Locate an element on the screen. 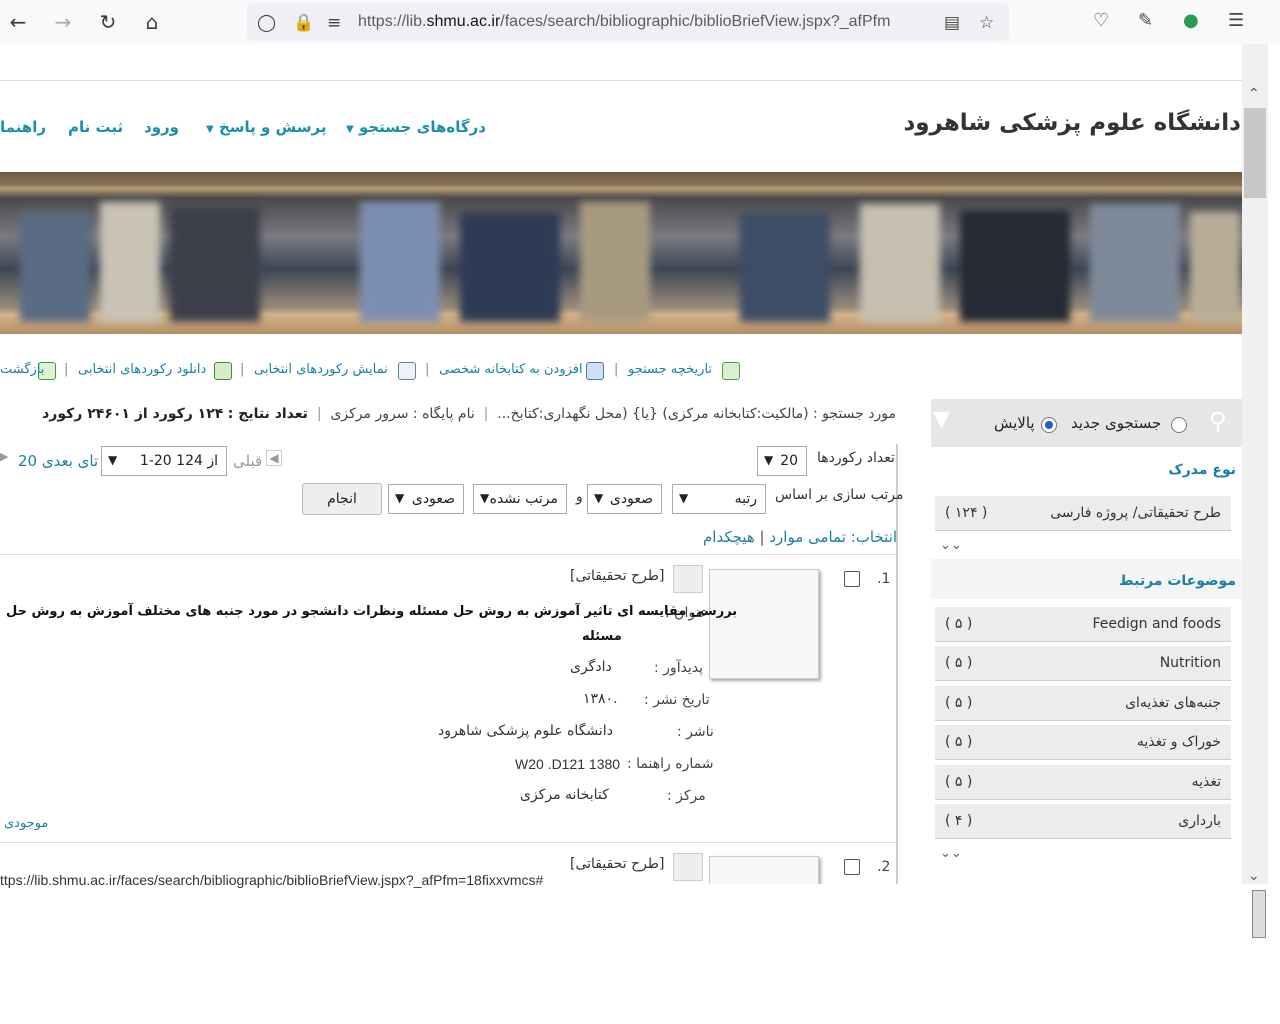 The width and height of the screenshot is (1280, 1024). doc-type-section: نوع مدرک is located at coordinates (1086, 468).